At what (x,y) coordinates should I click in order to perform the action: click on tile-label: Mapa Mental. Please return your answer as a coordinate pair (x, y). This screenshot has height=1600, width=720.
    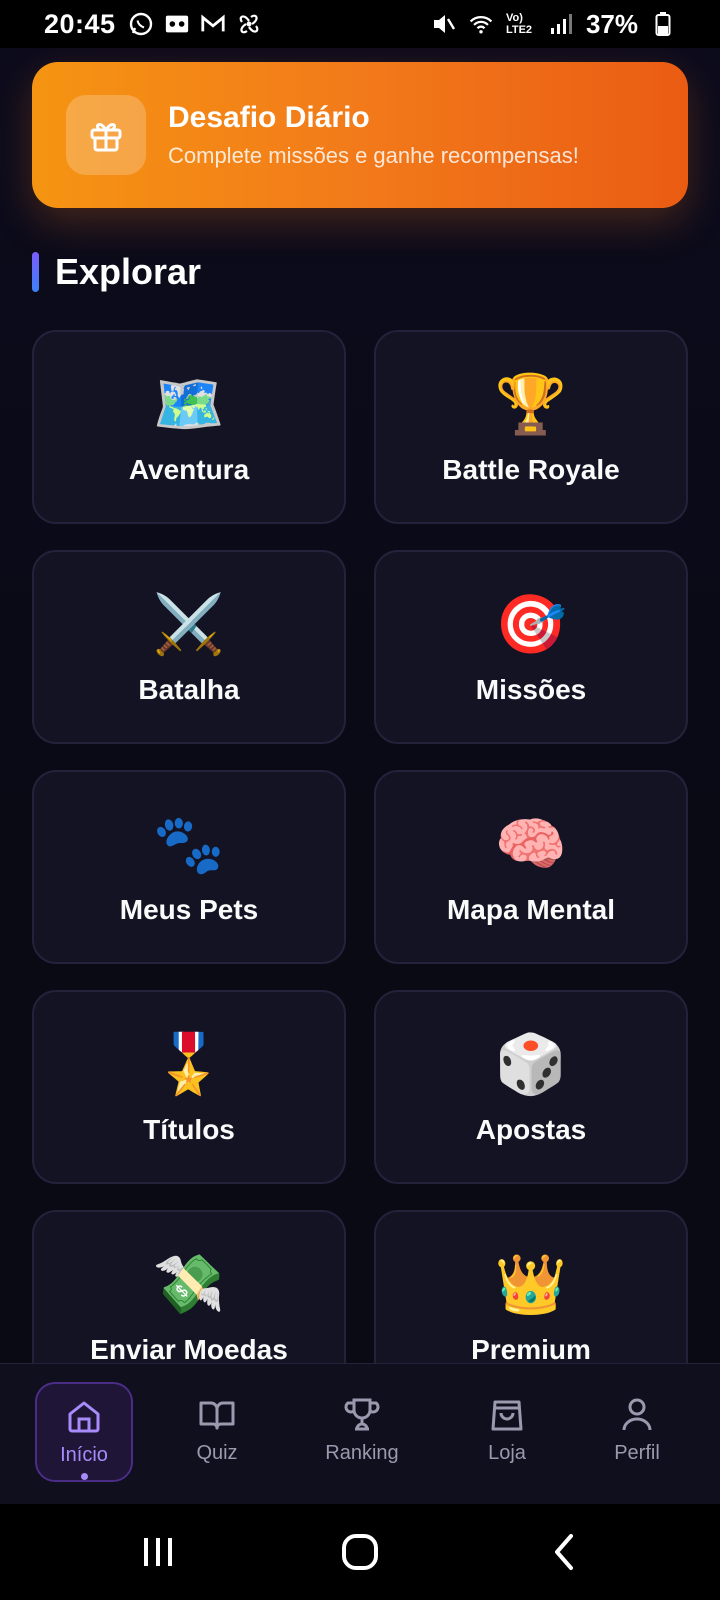
    Looking at the image, I should click on (531, 909).